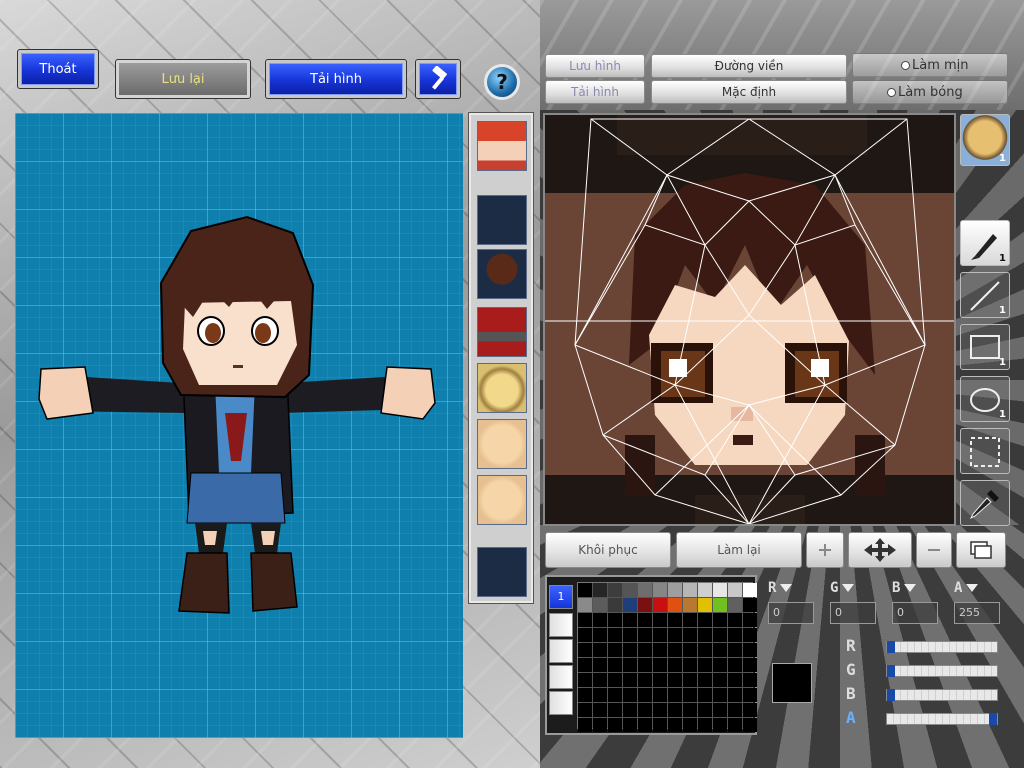 The height and width of the screenshot is (768, 1024). What do you see at coordinates (981, 550) in the screenshot?
I see `layer-button` at bounding box center [981, 550].